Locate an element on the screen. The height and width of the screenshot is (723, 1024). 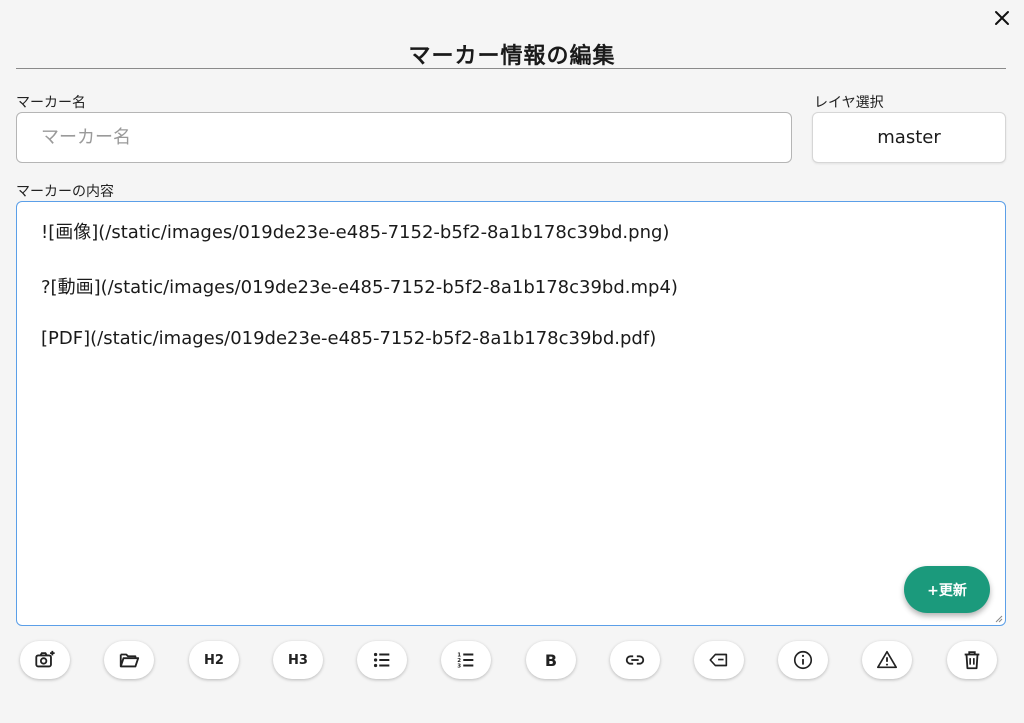
layer-select-label: レイヤ選択 is located at coordinates (849, 103).